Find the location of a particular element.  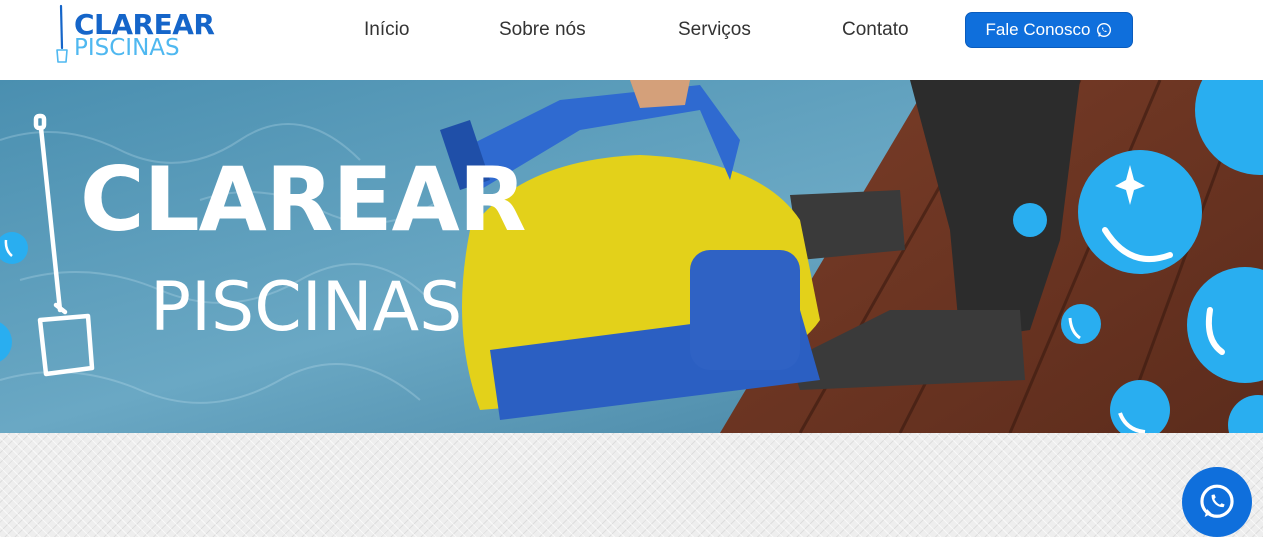

fale-conosco-button: Fale Conosco is located at coordinates (1049, 30).